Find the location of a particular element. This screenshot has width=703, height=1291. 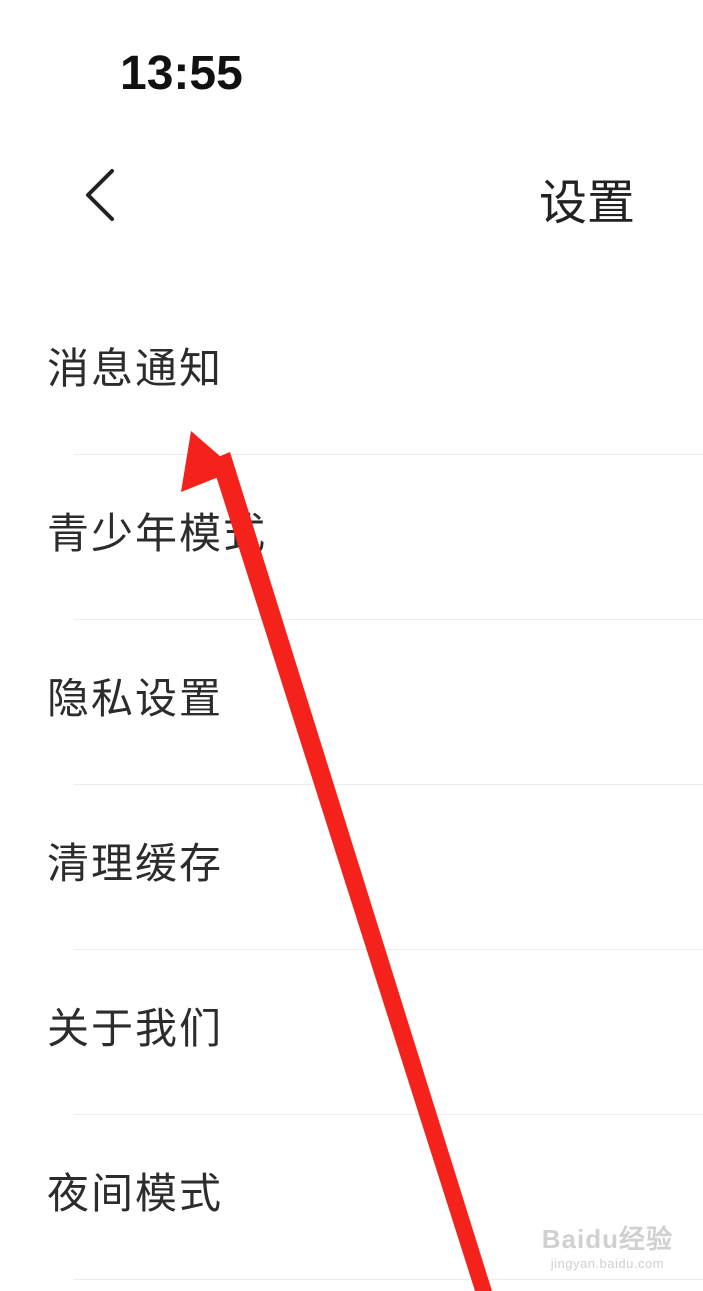

divider is located at coordinates (388, 1279).